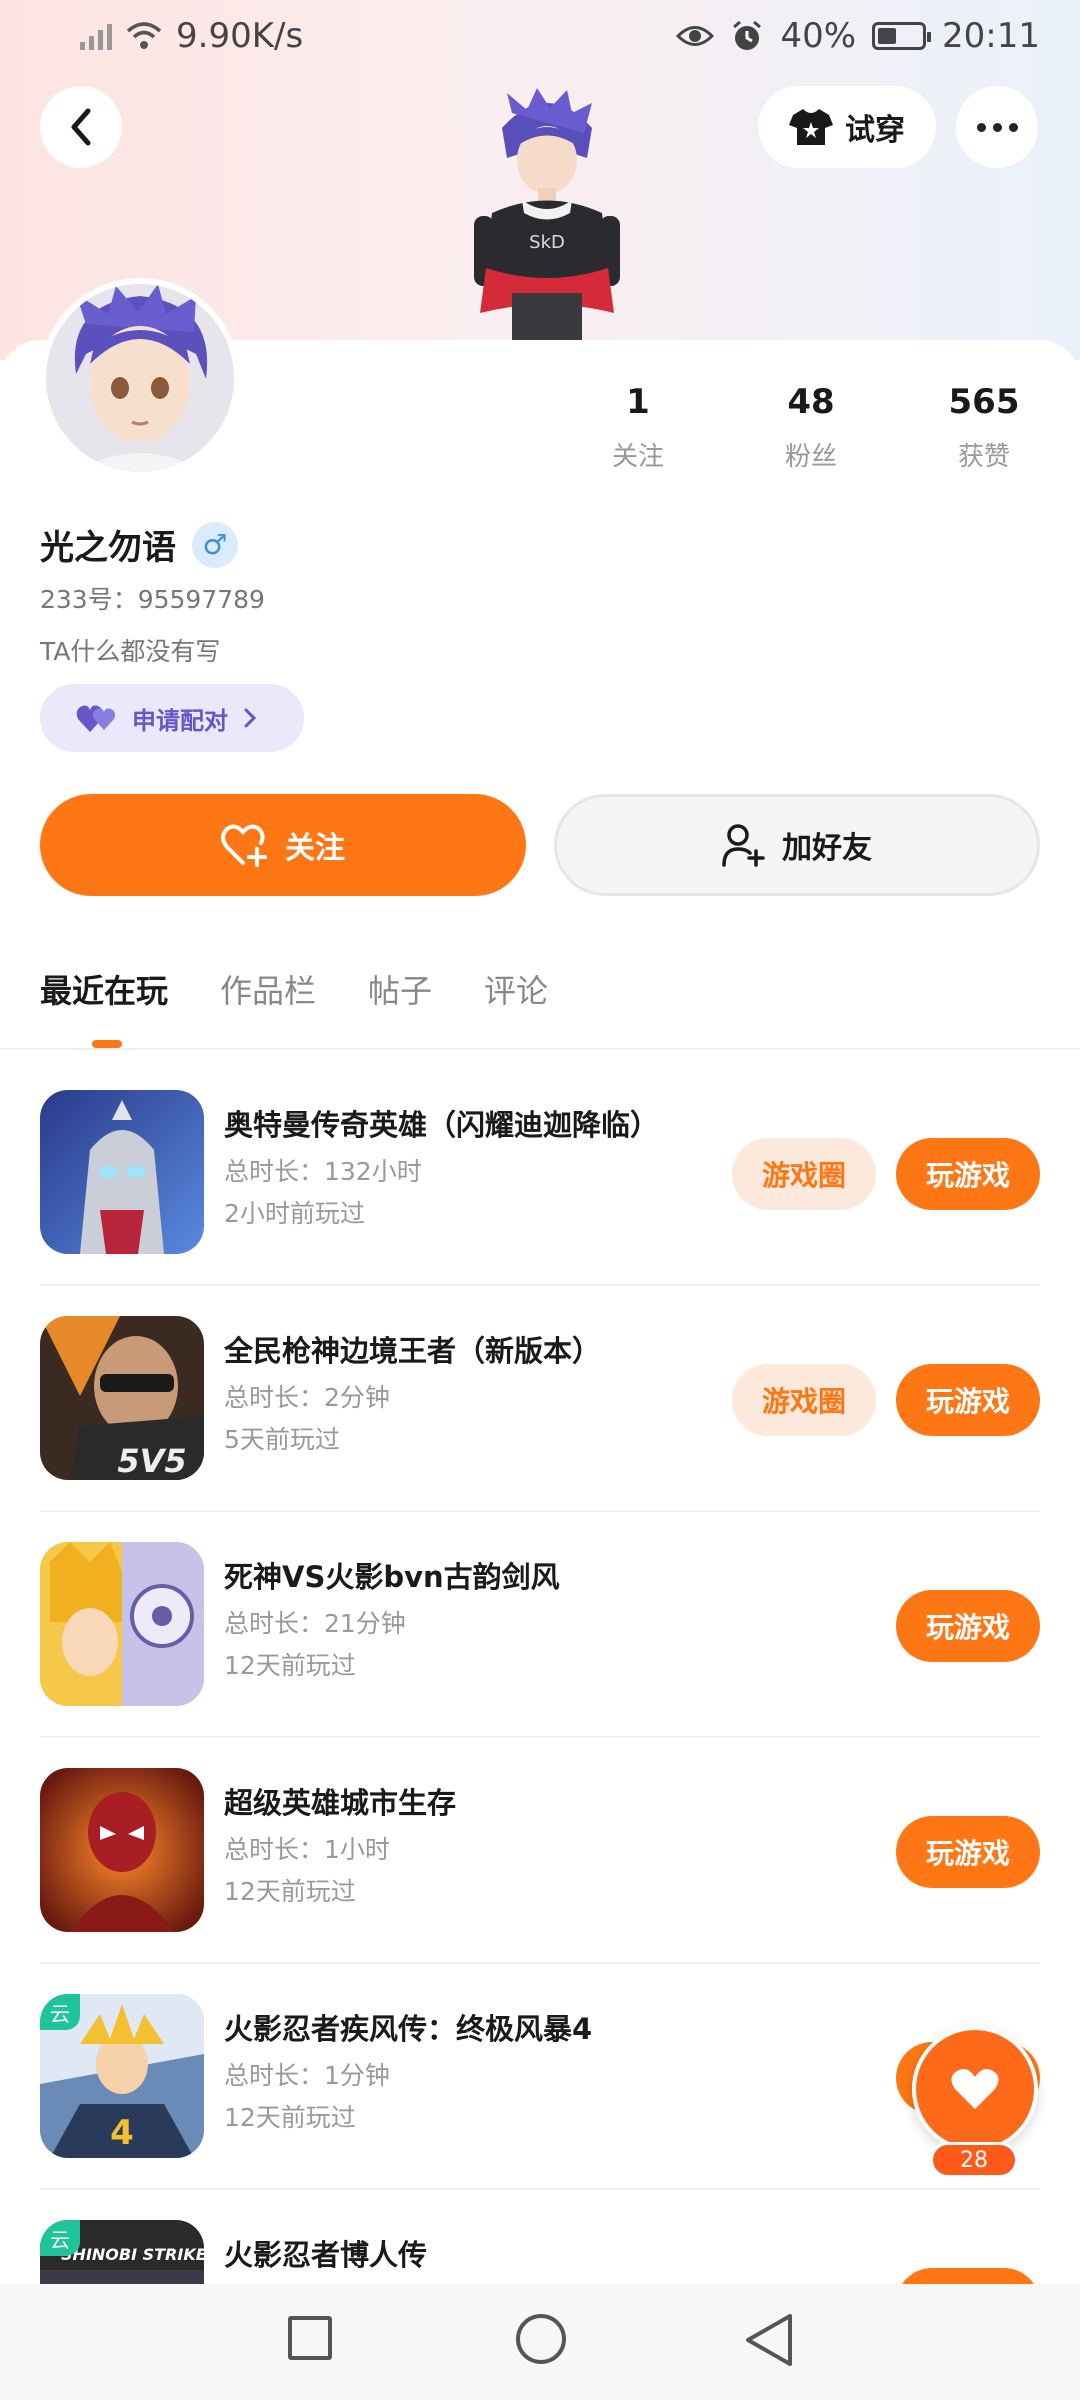 The height and width of the screenshot is (2400, 1080). I want to click on follow-button: 关注, so click(283, 845).